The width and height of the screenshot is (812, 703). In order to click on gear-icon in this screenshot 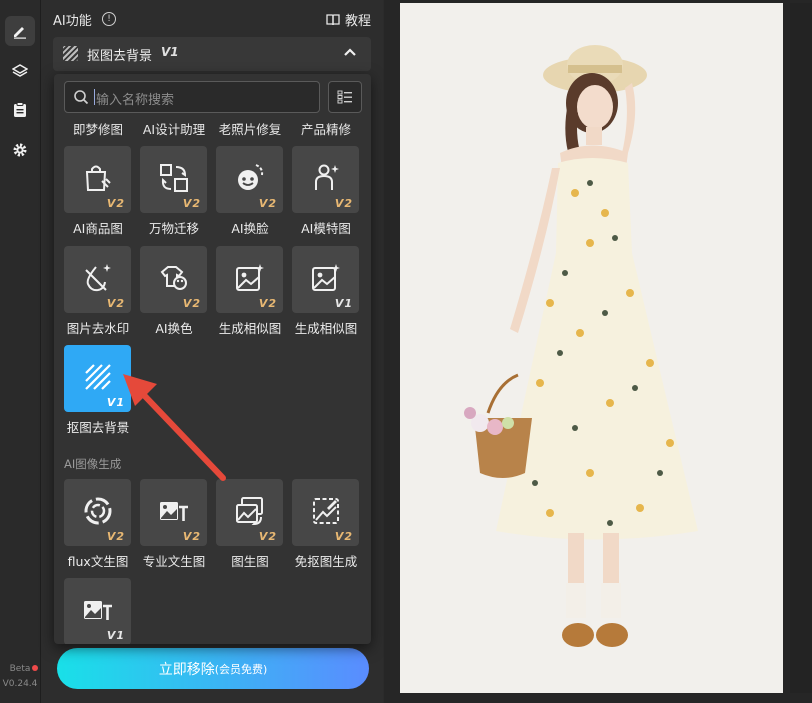, I will do `click(20, 150)`.